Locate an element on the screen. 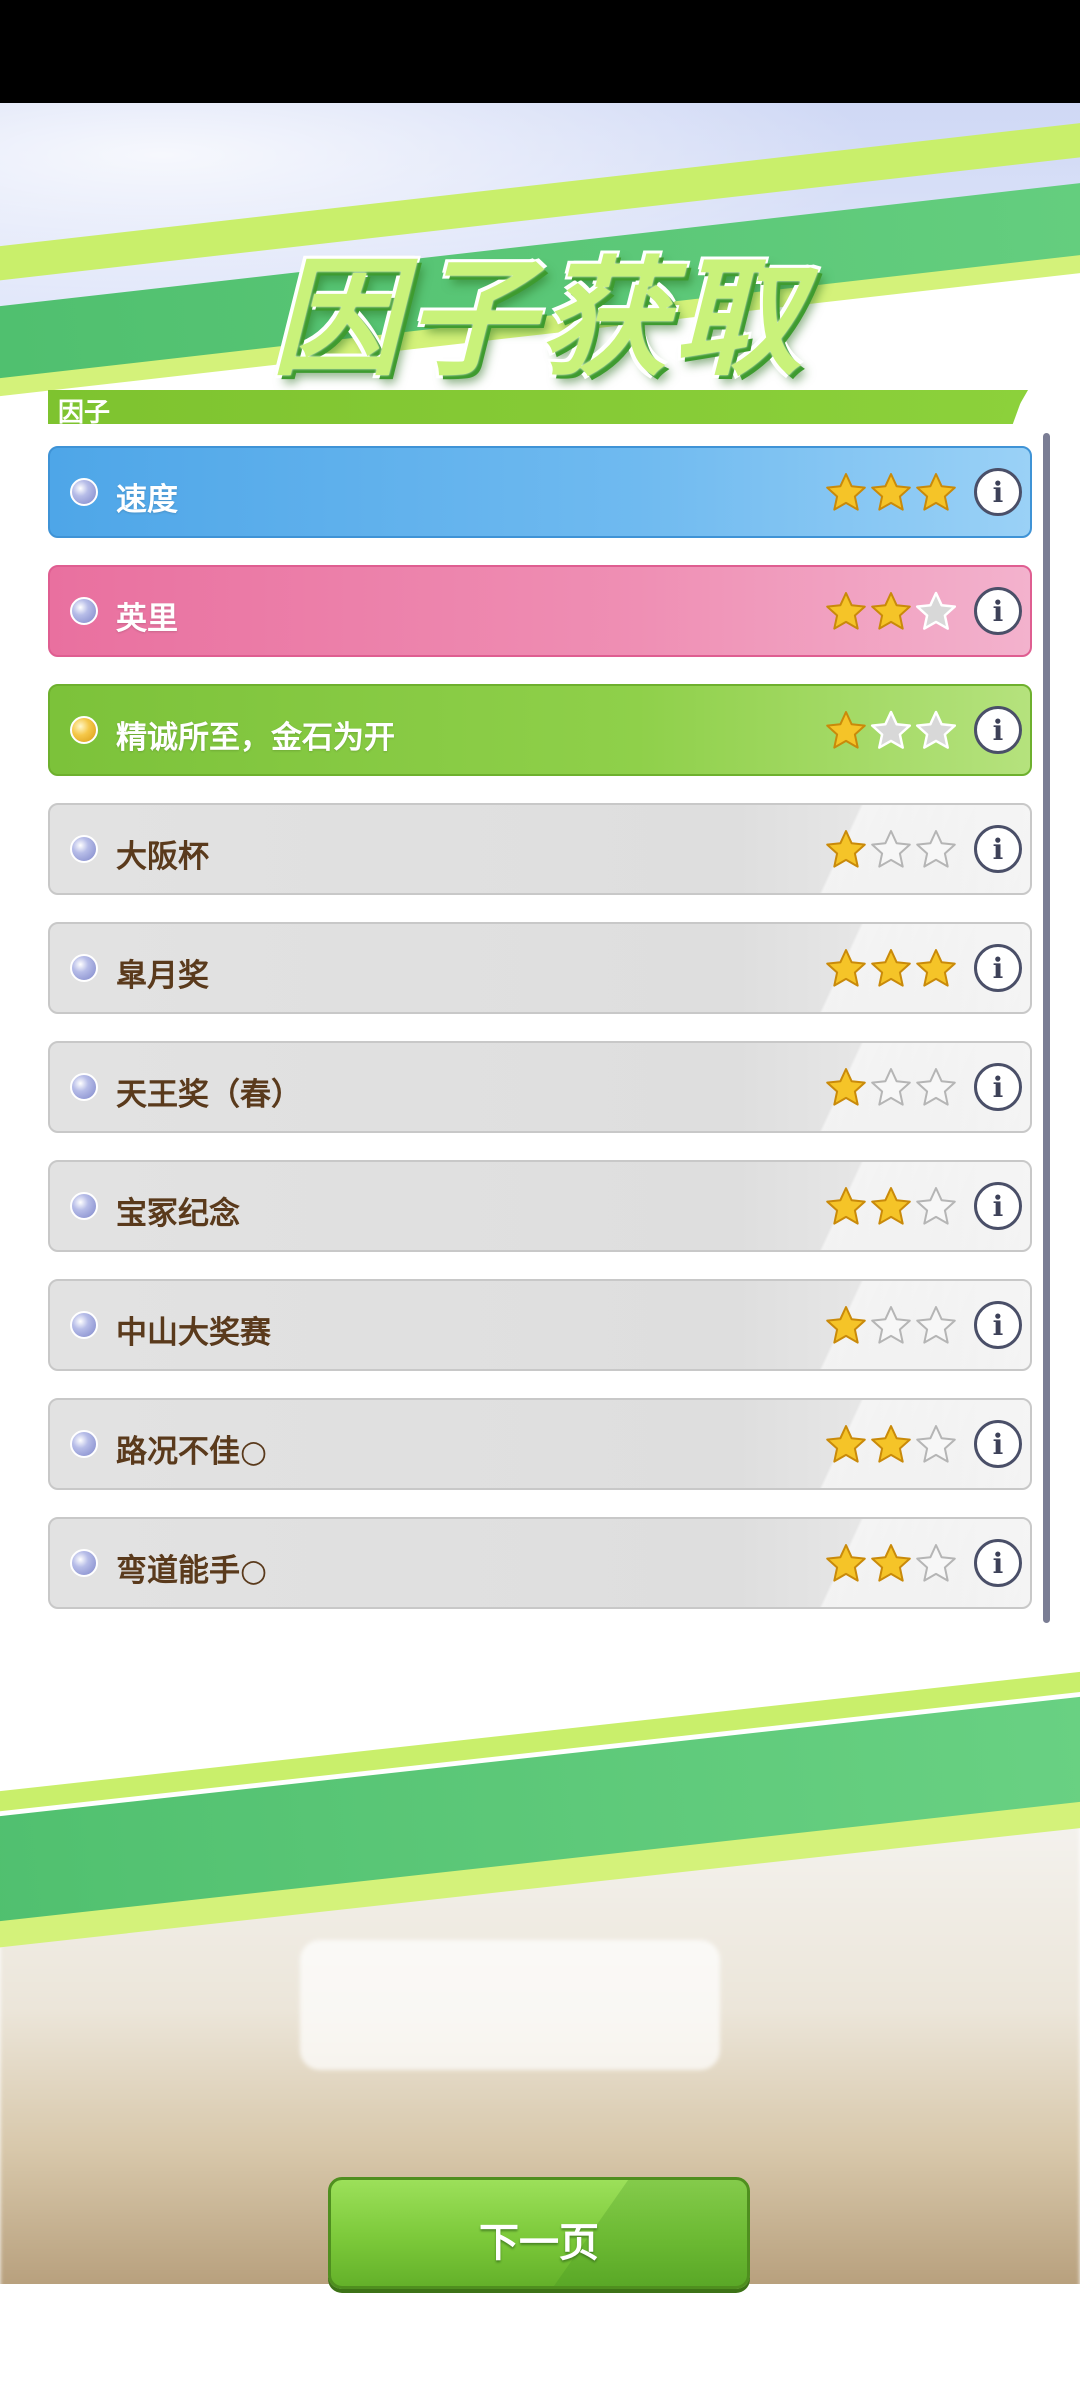  factor-name: 宝冢纪念 is located at coordinates (178, 1214).